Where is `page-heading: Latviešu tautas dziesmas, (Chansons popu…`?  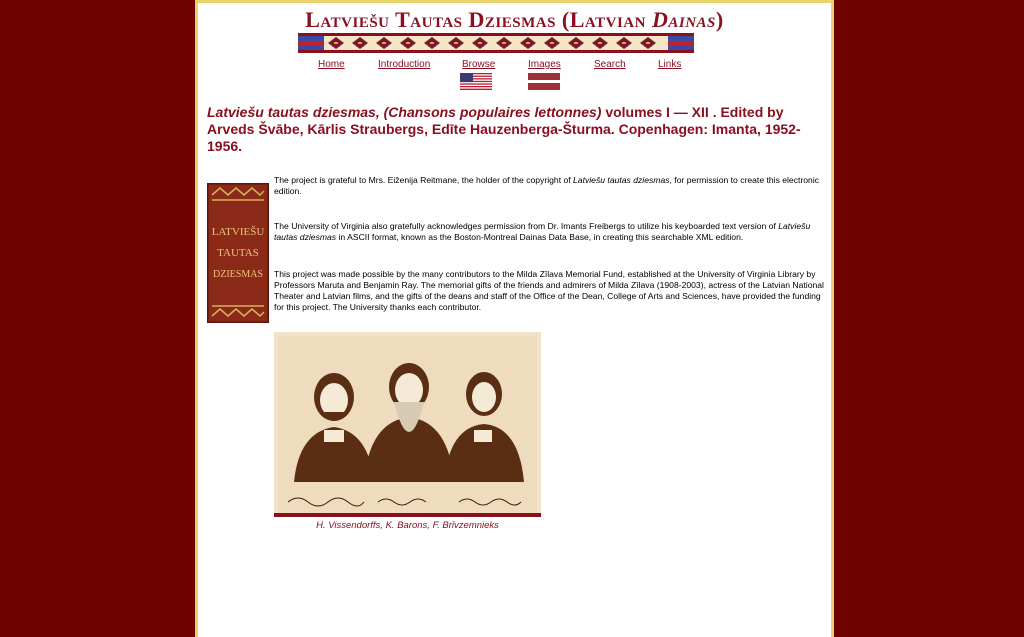
page-heading: Latviešu tautas dziesmas, (Chansons popu… is located at coordinates (517, 129).